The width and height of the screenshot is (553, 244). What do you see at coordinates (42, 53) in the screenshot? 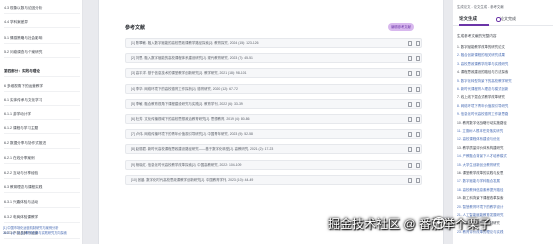
I see `outline-item: 5.2 问卷调查与个案研究` at bounding box center [42, 53].